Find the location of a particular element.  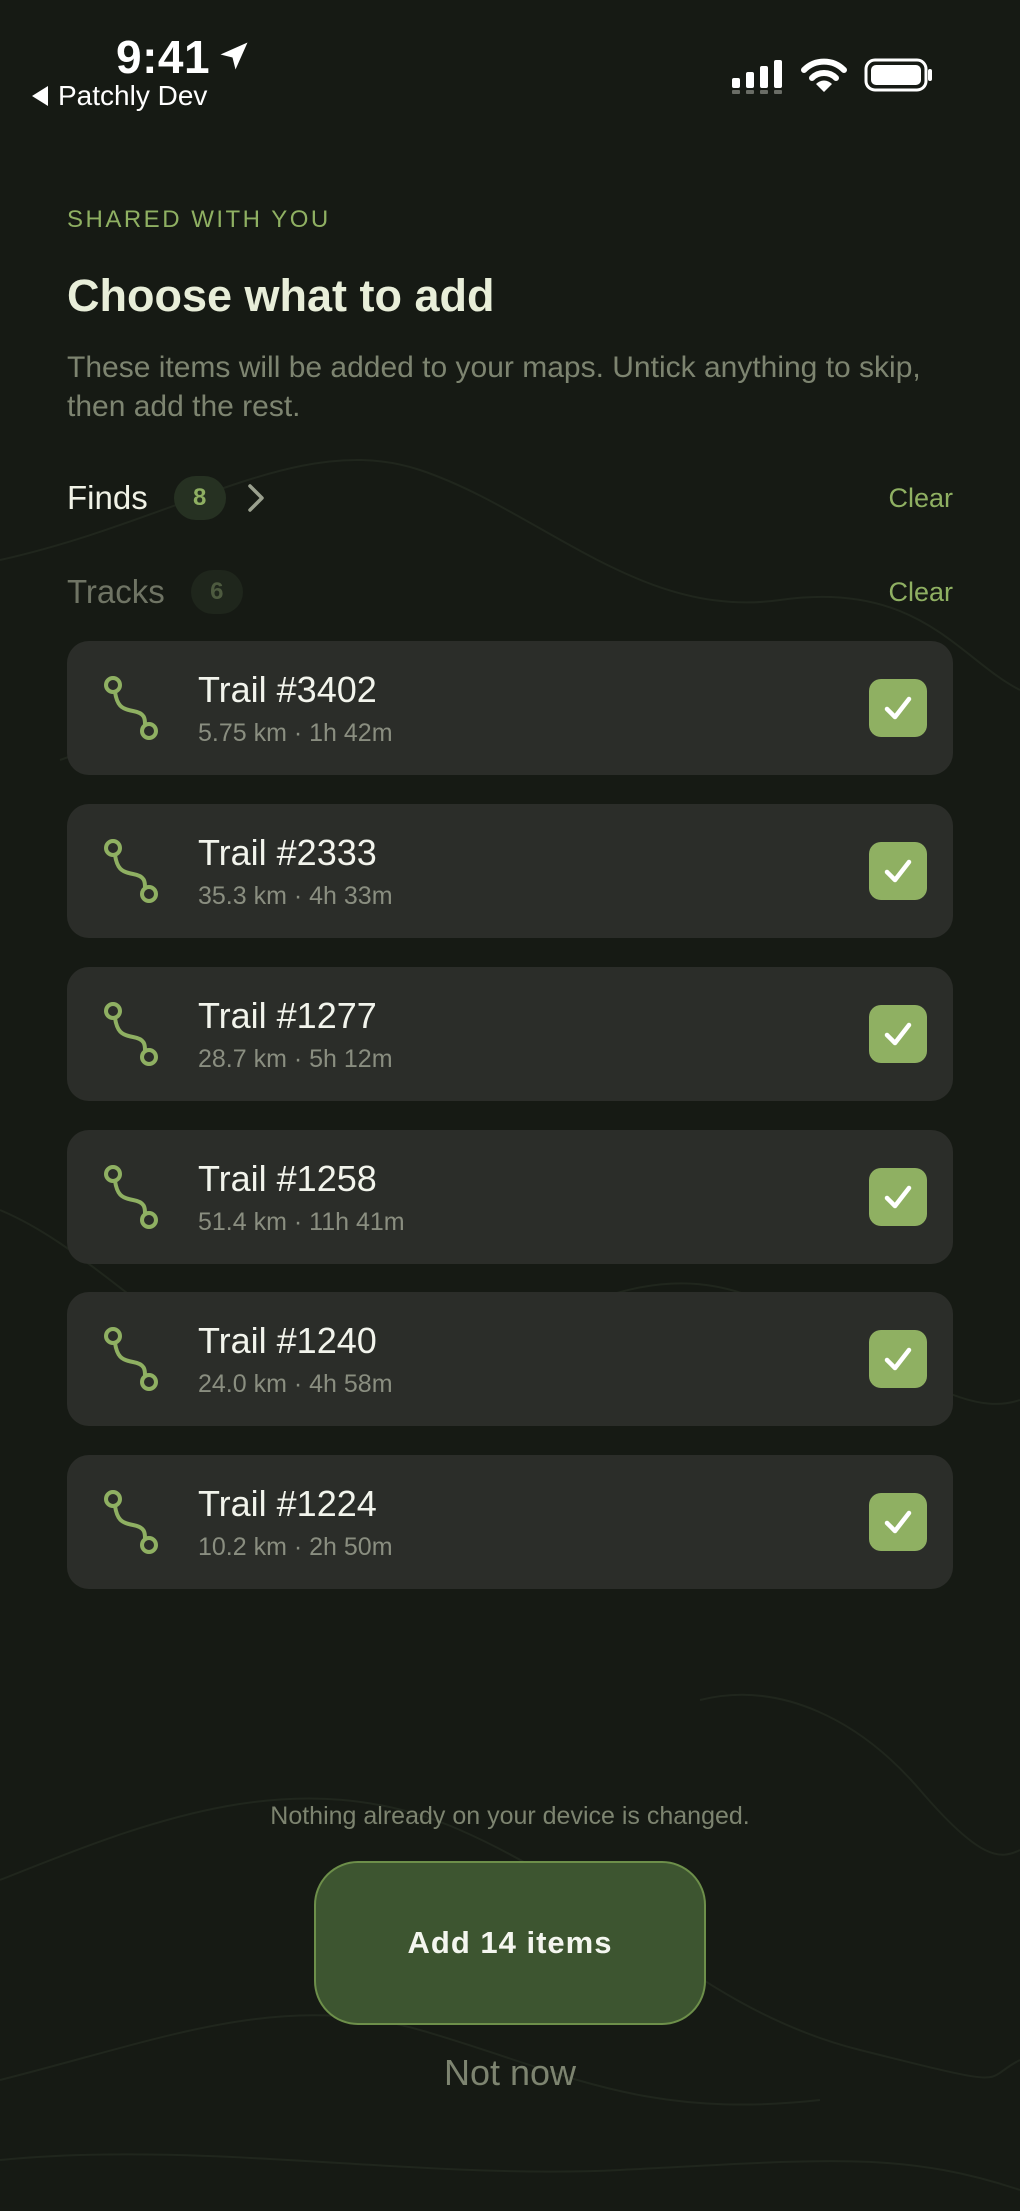

tracks-section-header: Tracks 6 Clear is located at coordinates (510, 592).